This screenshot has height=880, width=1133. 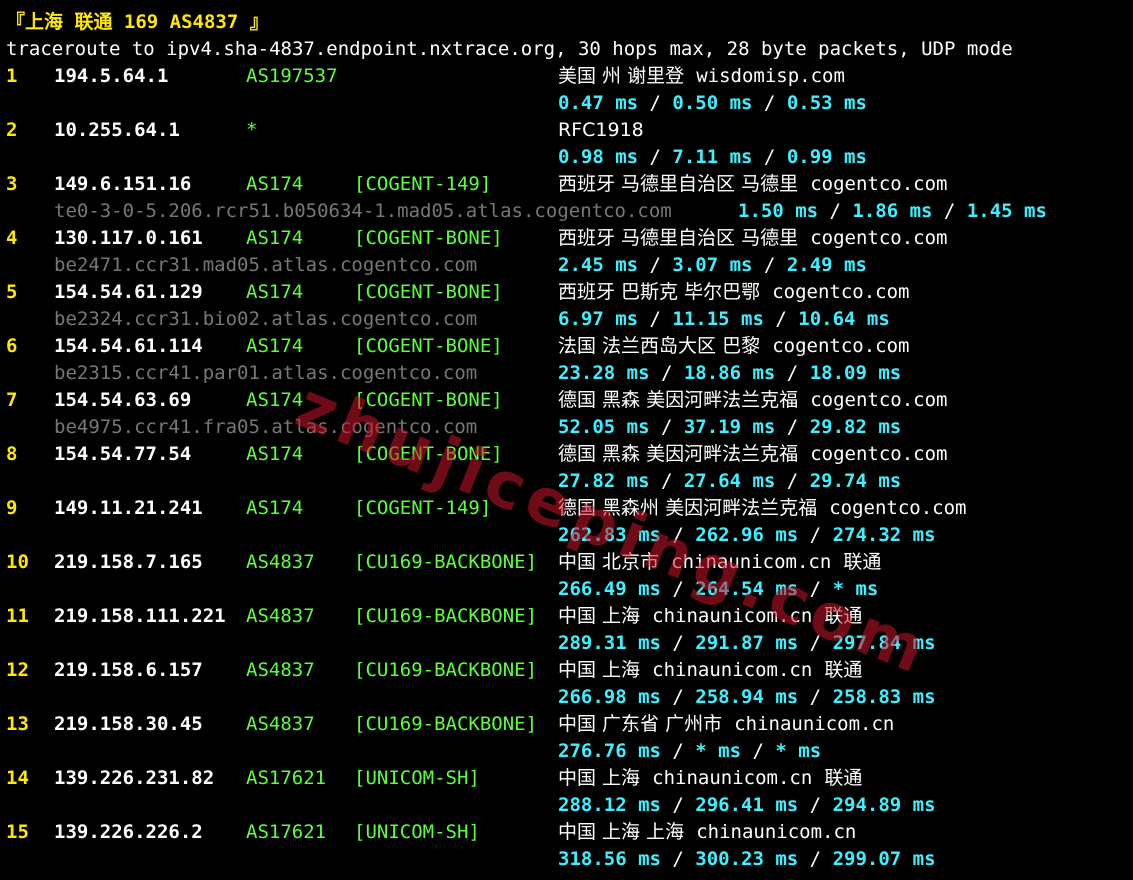 What do you see at coordinates (747, 589) in the screenshot?
I see `rtt-value: 264.54 ms` at bounding box center [747, 589].